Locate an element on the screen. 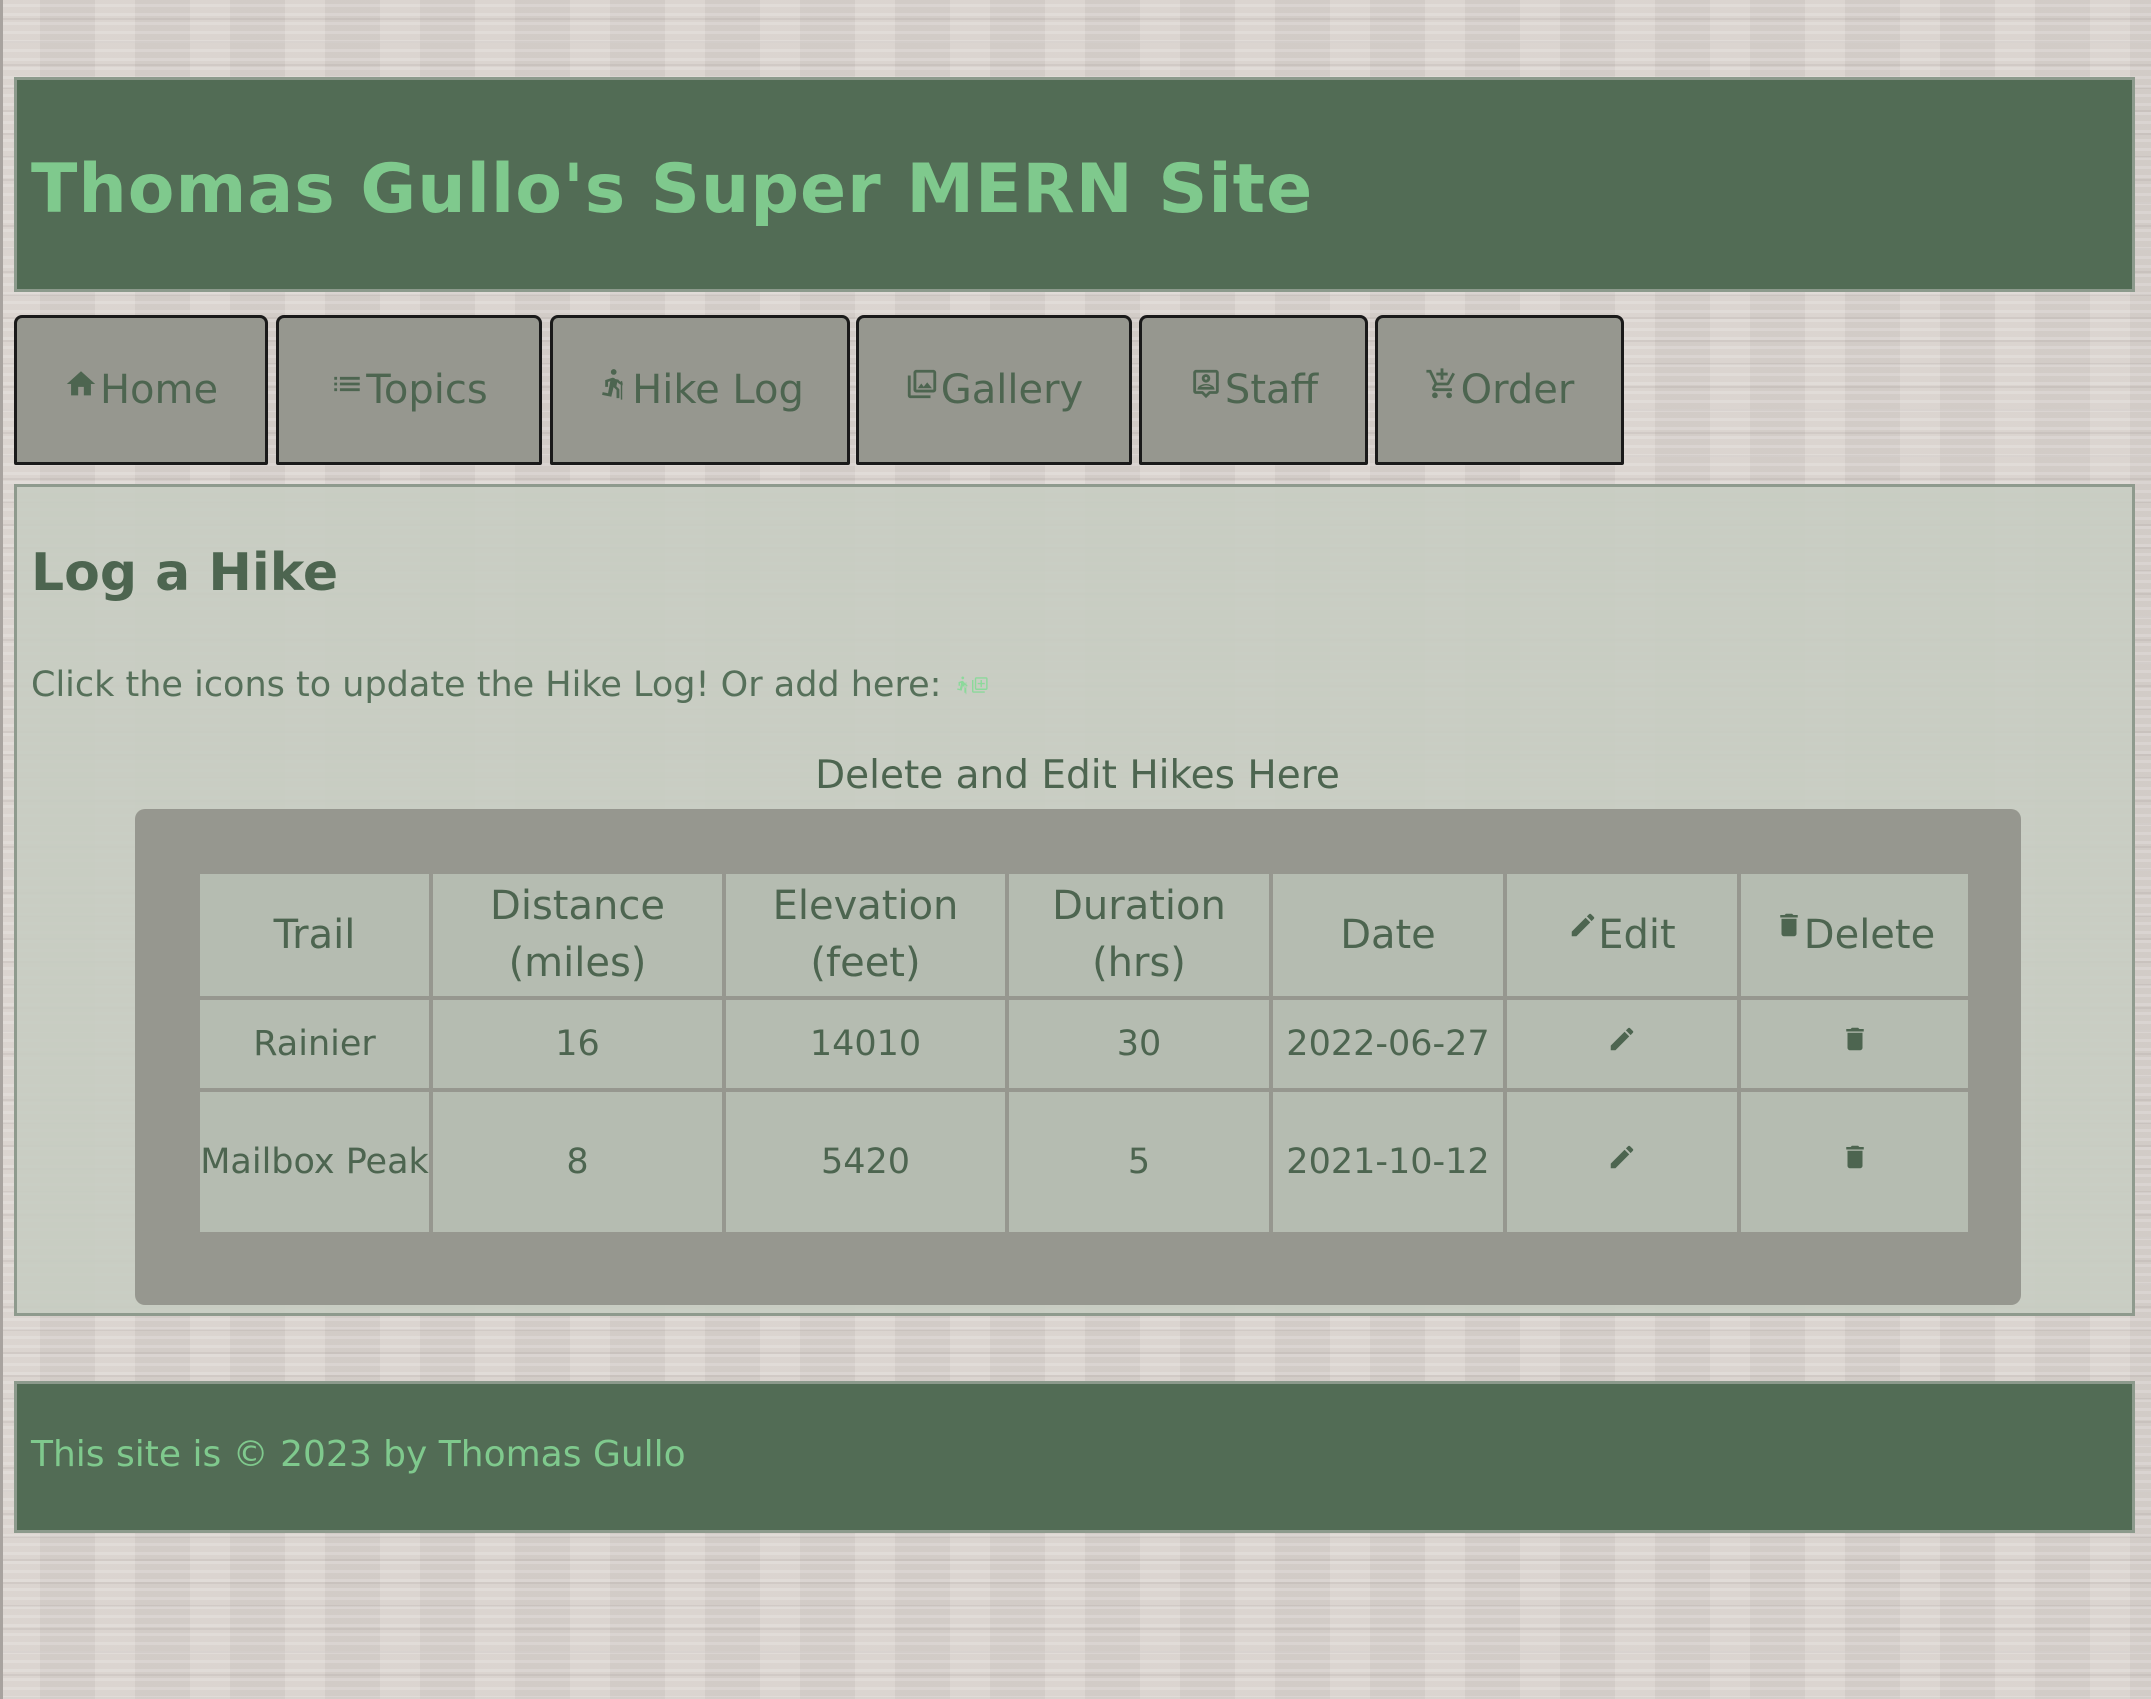 The image size is (2151, 1699). col-edit: Edit is located at coordinates (1622, 935).